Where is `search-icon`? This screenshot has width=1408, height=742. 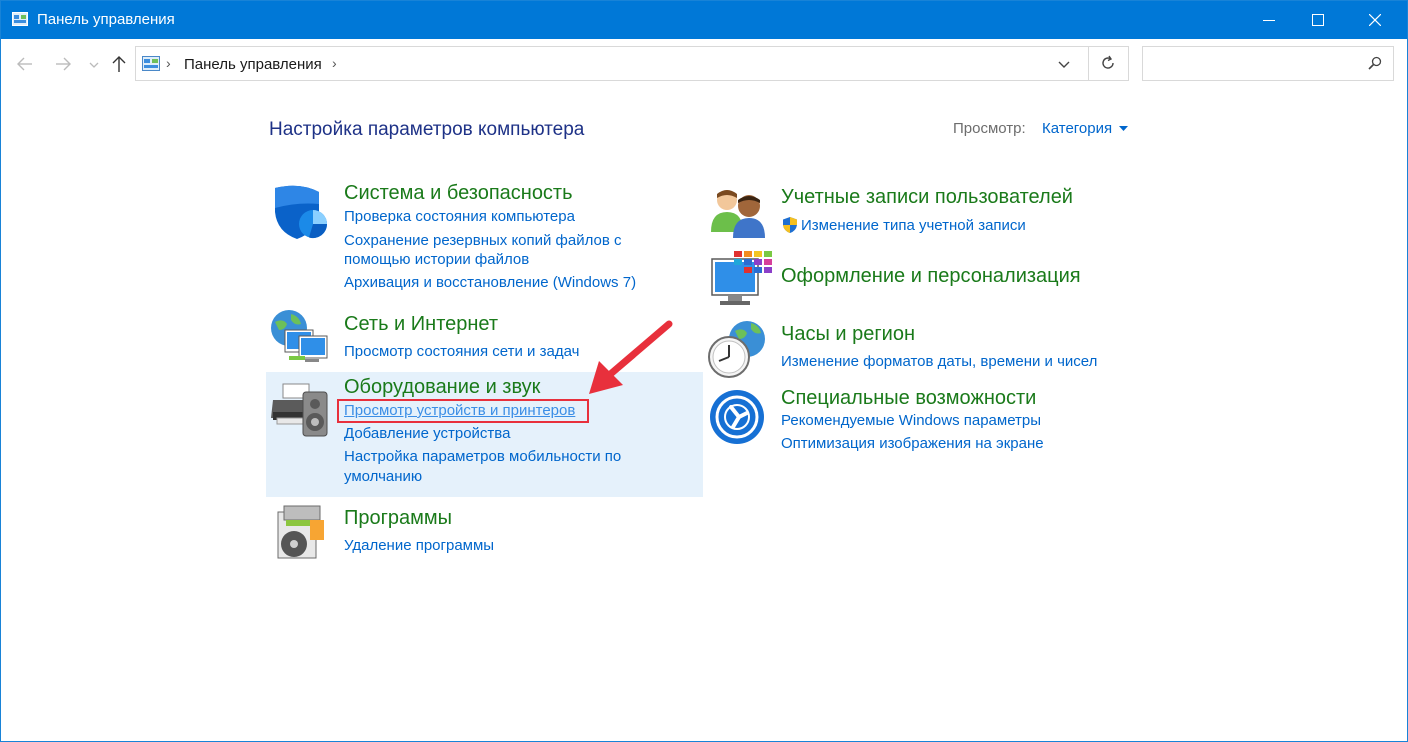 search-icon is located at coordinates (1375, 63).